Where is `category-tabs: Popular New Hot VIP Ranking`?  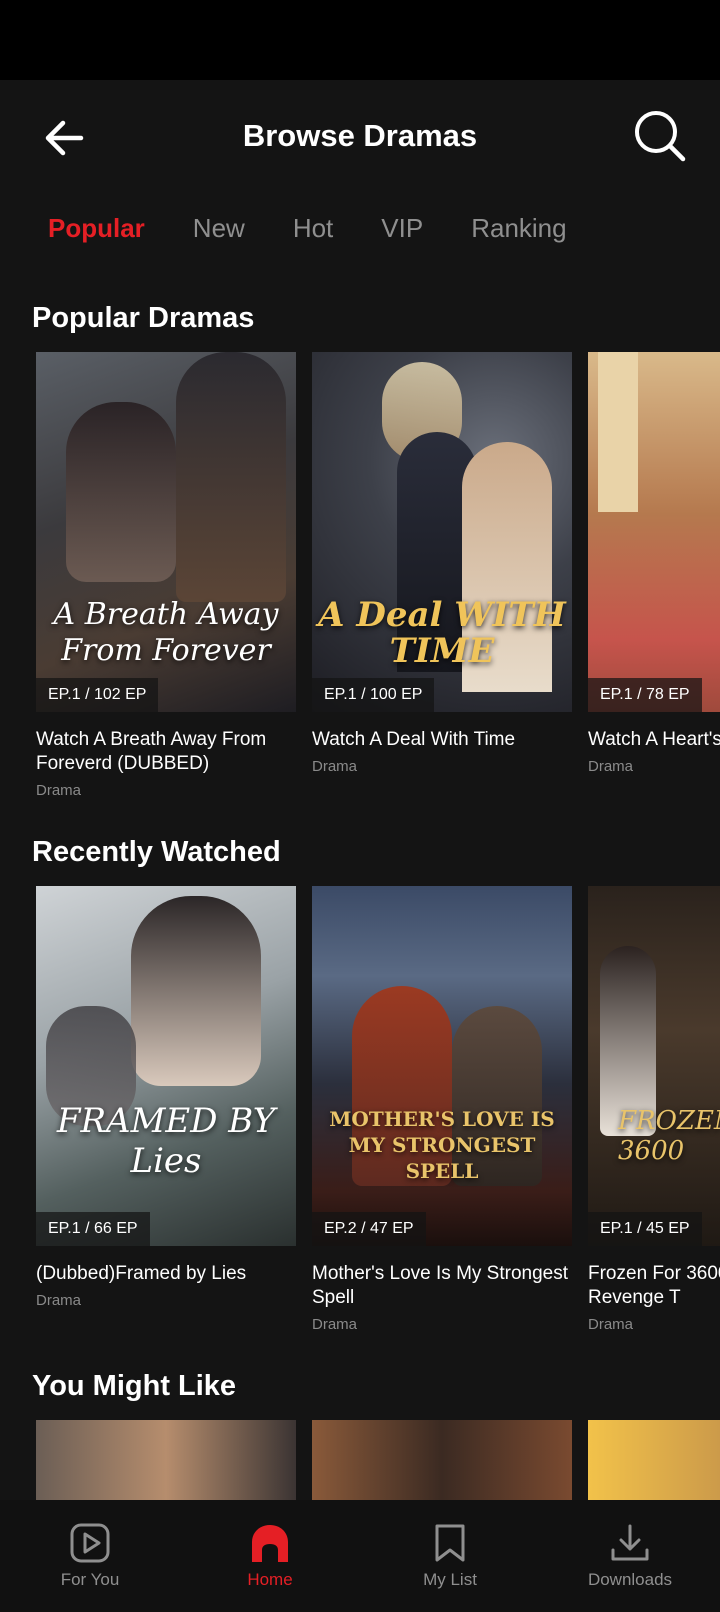
category-tabs: Popular New Hot VIP Ranking is located at coordinates (331, 232).